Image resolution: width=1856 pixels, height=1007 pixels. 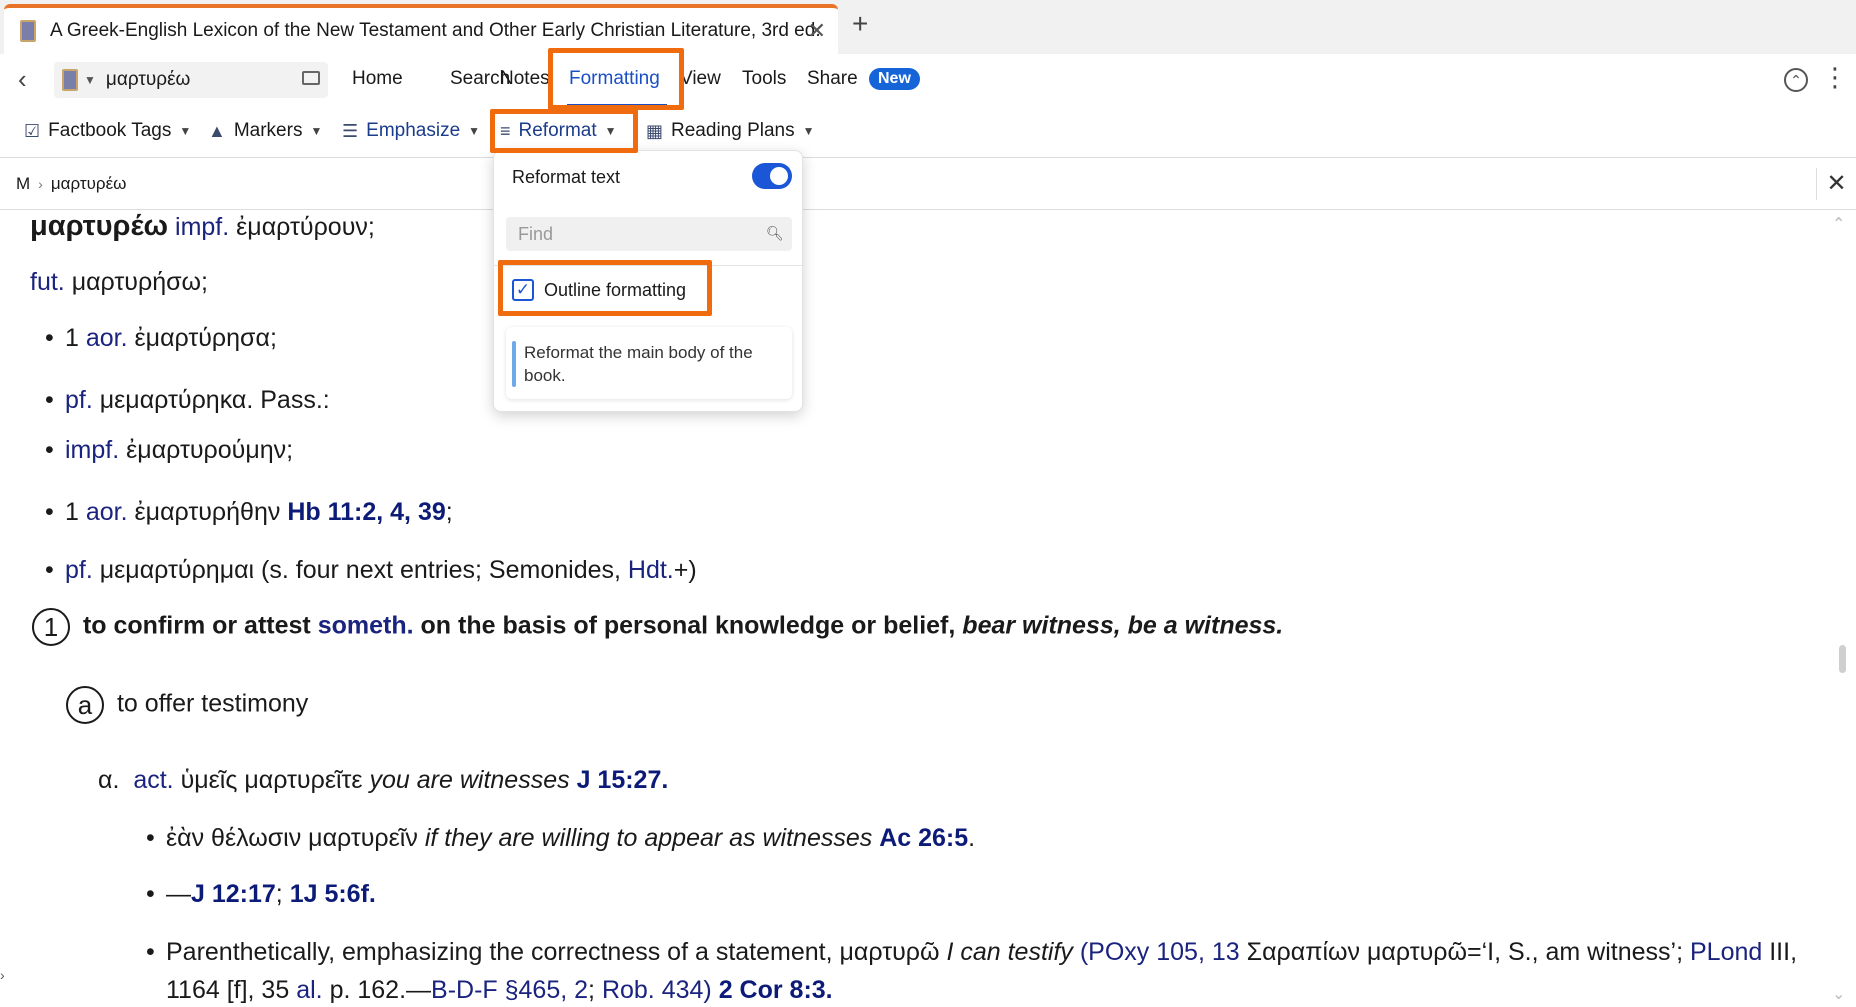 What do you see at coordinates (22, 79) in the screenshot?
I see `back-arrow-icon: ‹` at bounding box center [22, 79].